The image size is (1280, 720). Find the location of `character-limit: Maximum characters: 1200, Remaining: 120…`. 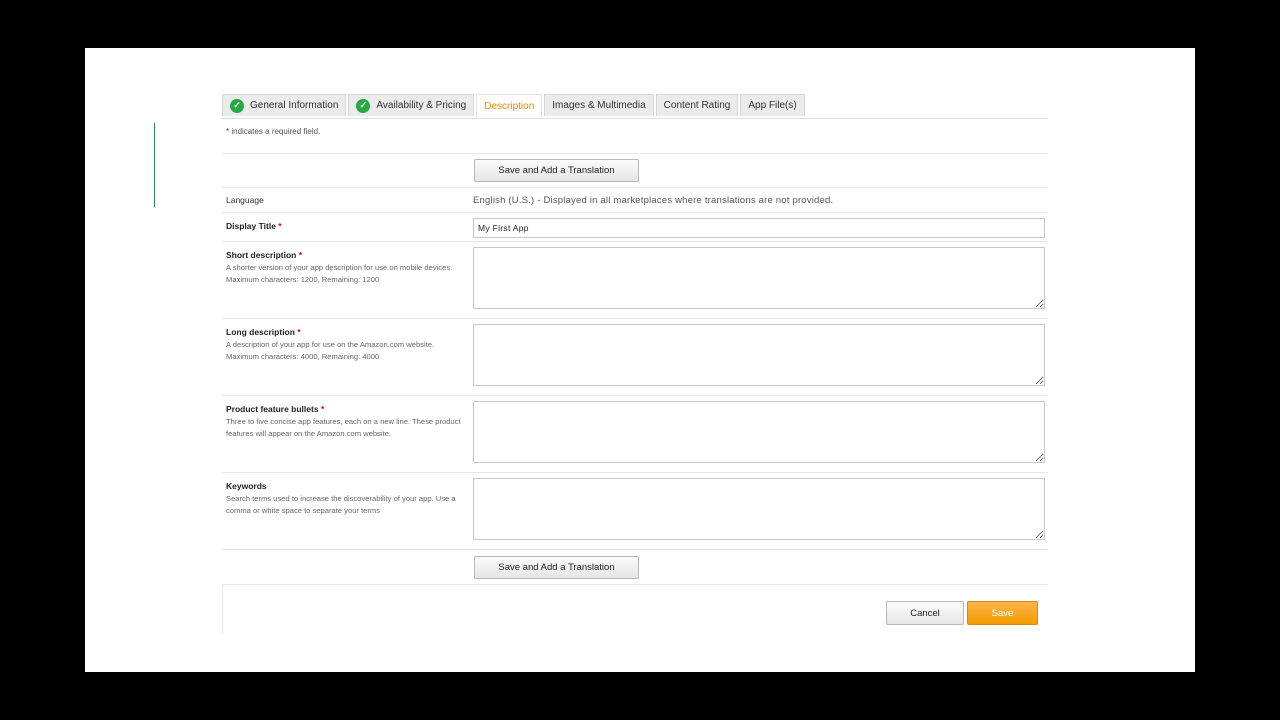

character-limit: Maximum characters: 1200, Remaining: 120… is located at coordinates (303, 279).